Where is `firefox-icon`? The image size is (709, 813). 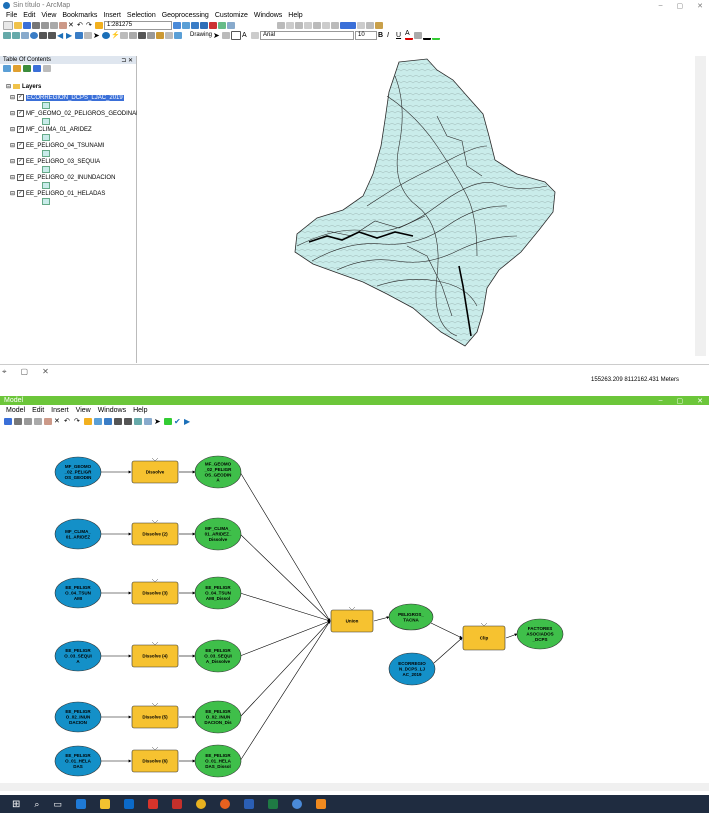
firefox-icon is located at coordinates (224, 804).